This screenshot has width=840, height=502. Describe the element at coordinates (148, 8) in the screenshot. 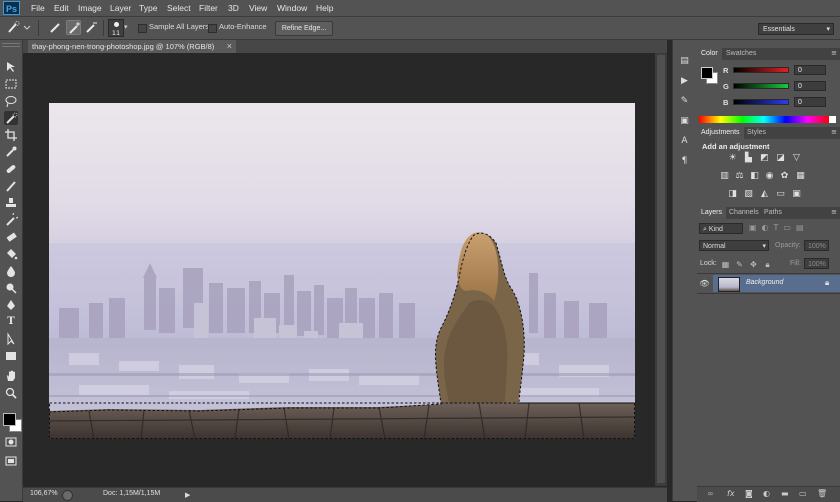

I see `menu-type: Type` at that location.